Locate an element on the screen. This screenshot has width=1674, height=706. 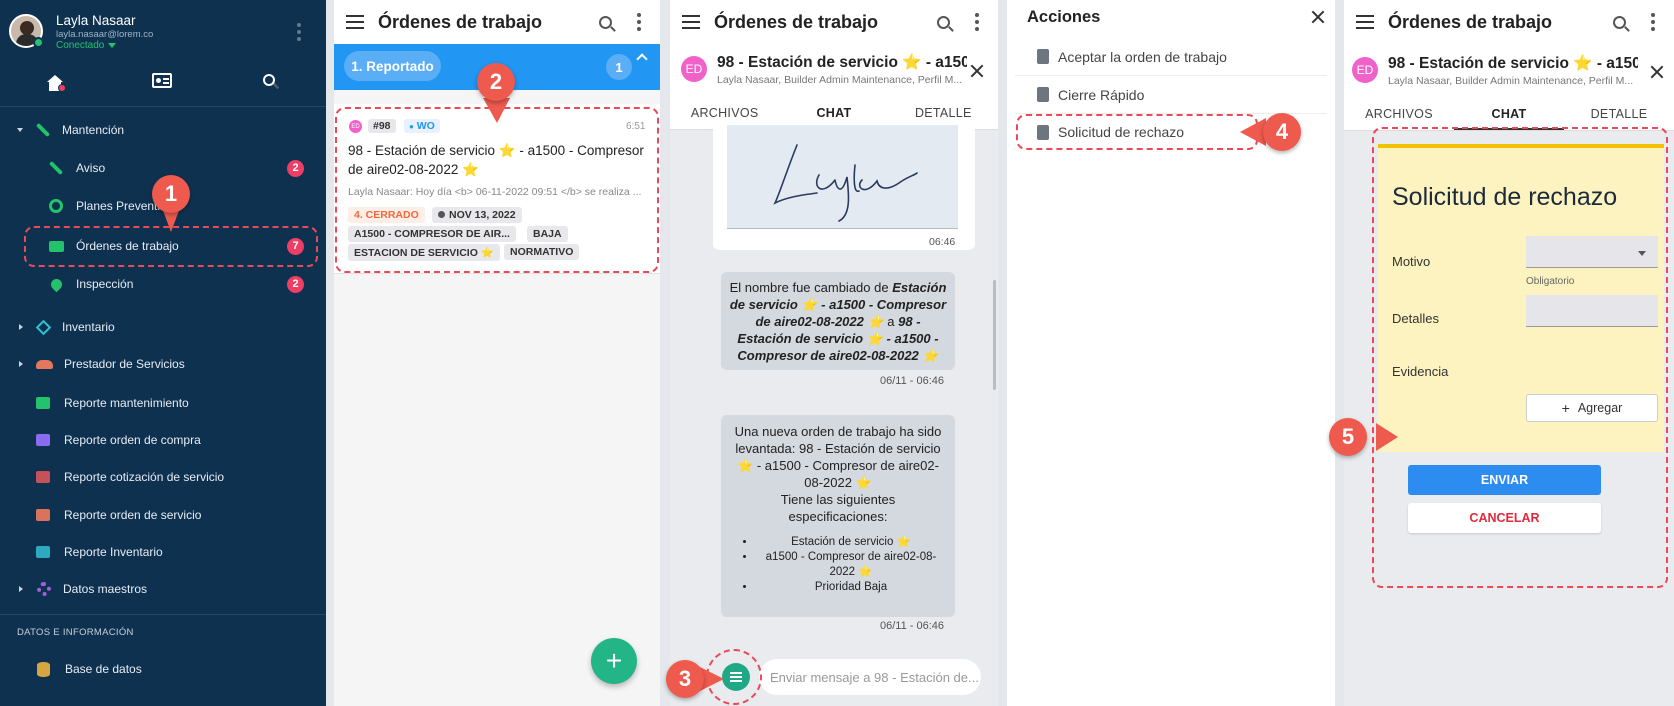
action-label: Solicitud de rechazo is located at coordinates (1121, 132).